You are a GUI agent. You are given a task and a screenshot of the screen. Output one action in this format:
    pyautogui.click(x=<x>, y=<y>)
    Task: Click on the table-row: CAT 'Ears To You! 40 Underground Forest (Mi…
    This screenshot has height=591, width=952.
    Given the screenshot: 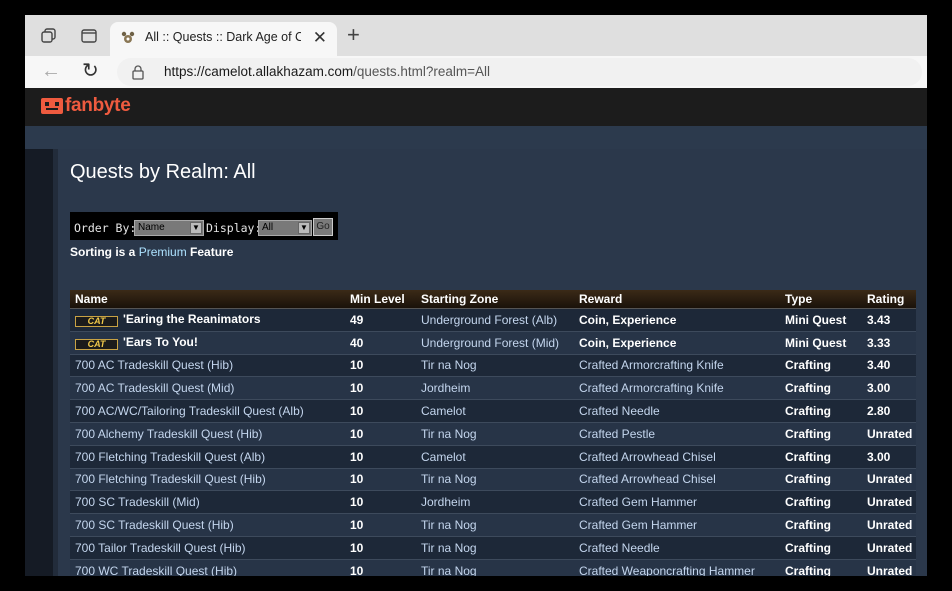 What is the action you would take?
    pyautogui.click(x=493, y=343)
    